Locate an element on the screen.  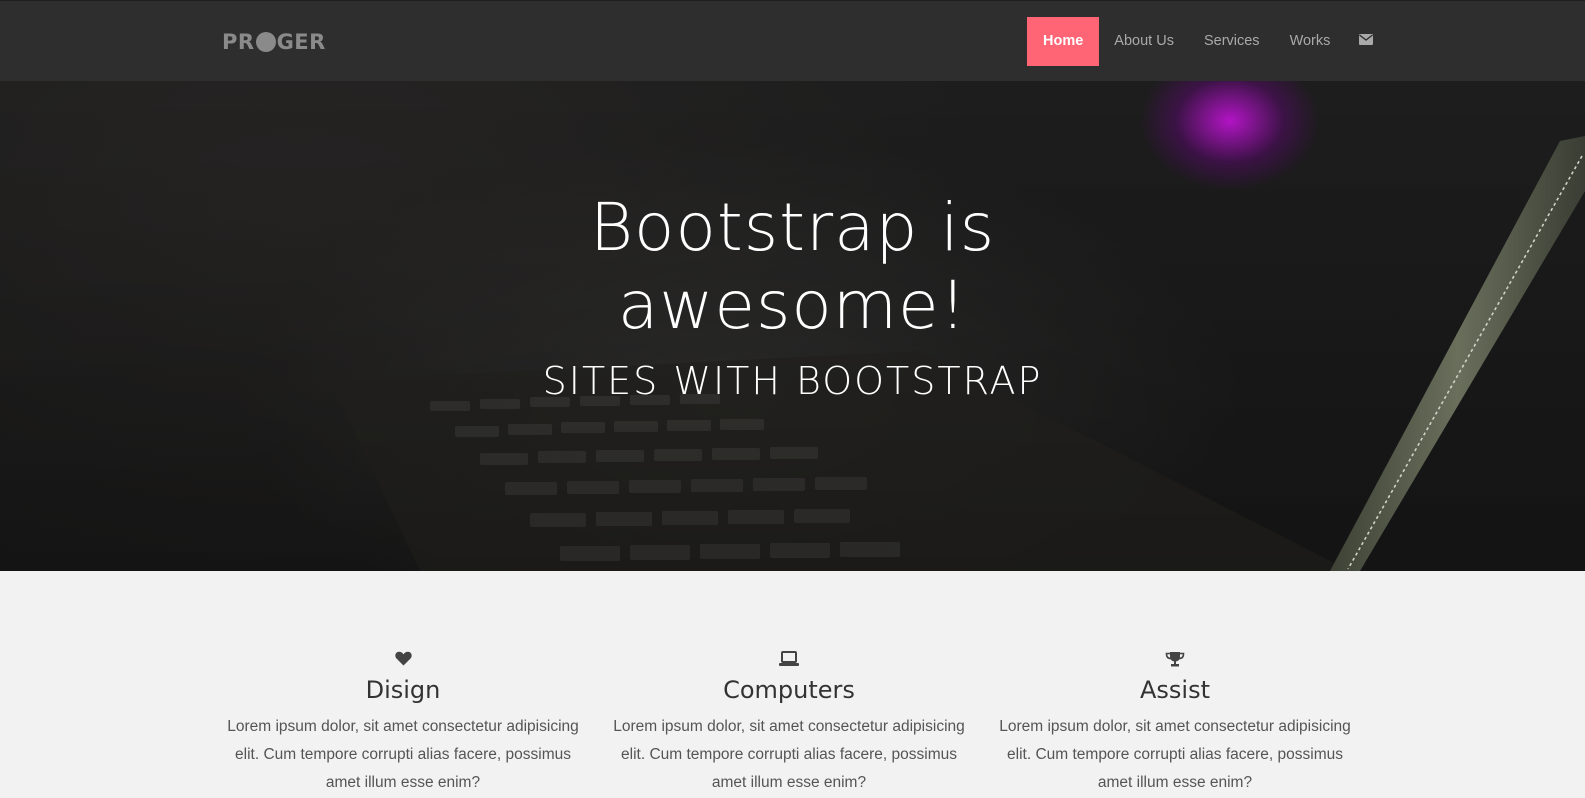
nav-item-home: Home is located at coordinates (1063, 41).